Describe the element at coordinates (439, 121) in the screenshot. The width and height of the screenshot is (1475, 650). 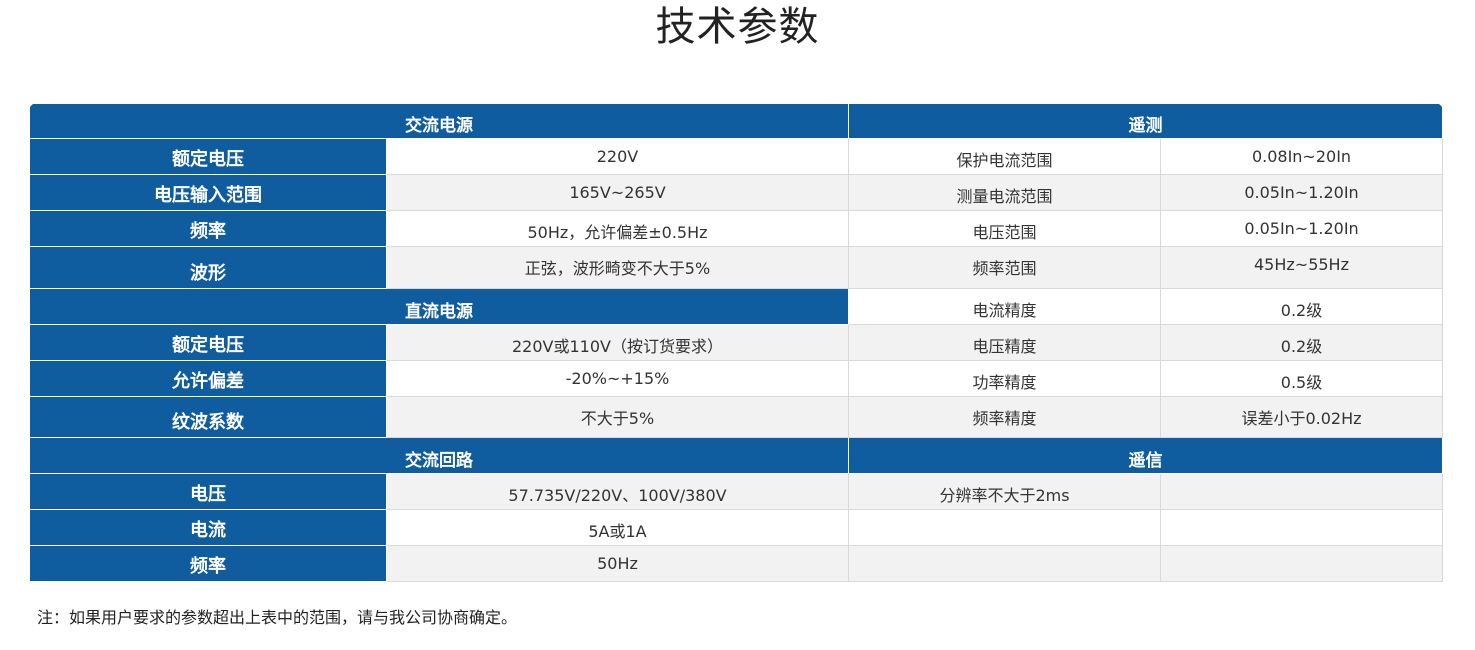
I see `section-ac-power: 交流电源` at that location.